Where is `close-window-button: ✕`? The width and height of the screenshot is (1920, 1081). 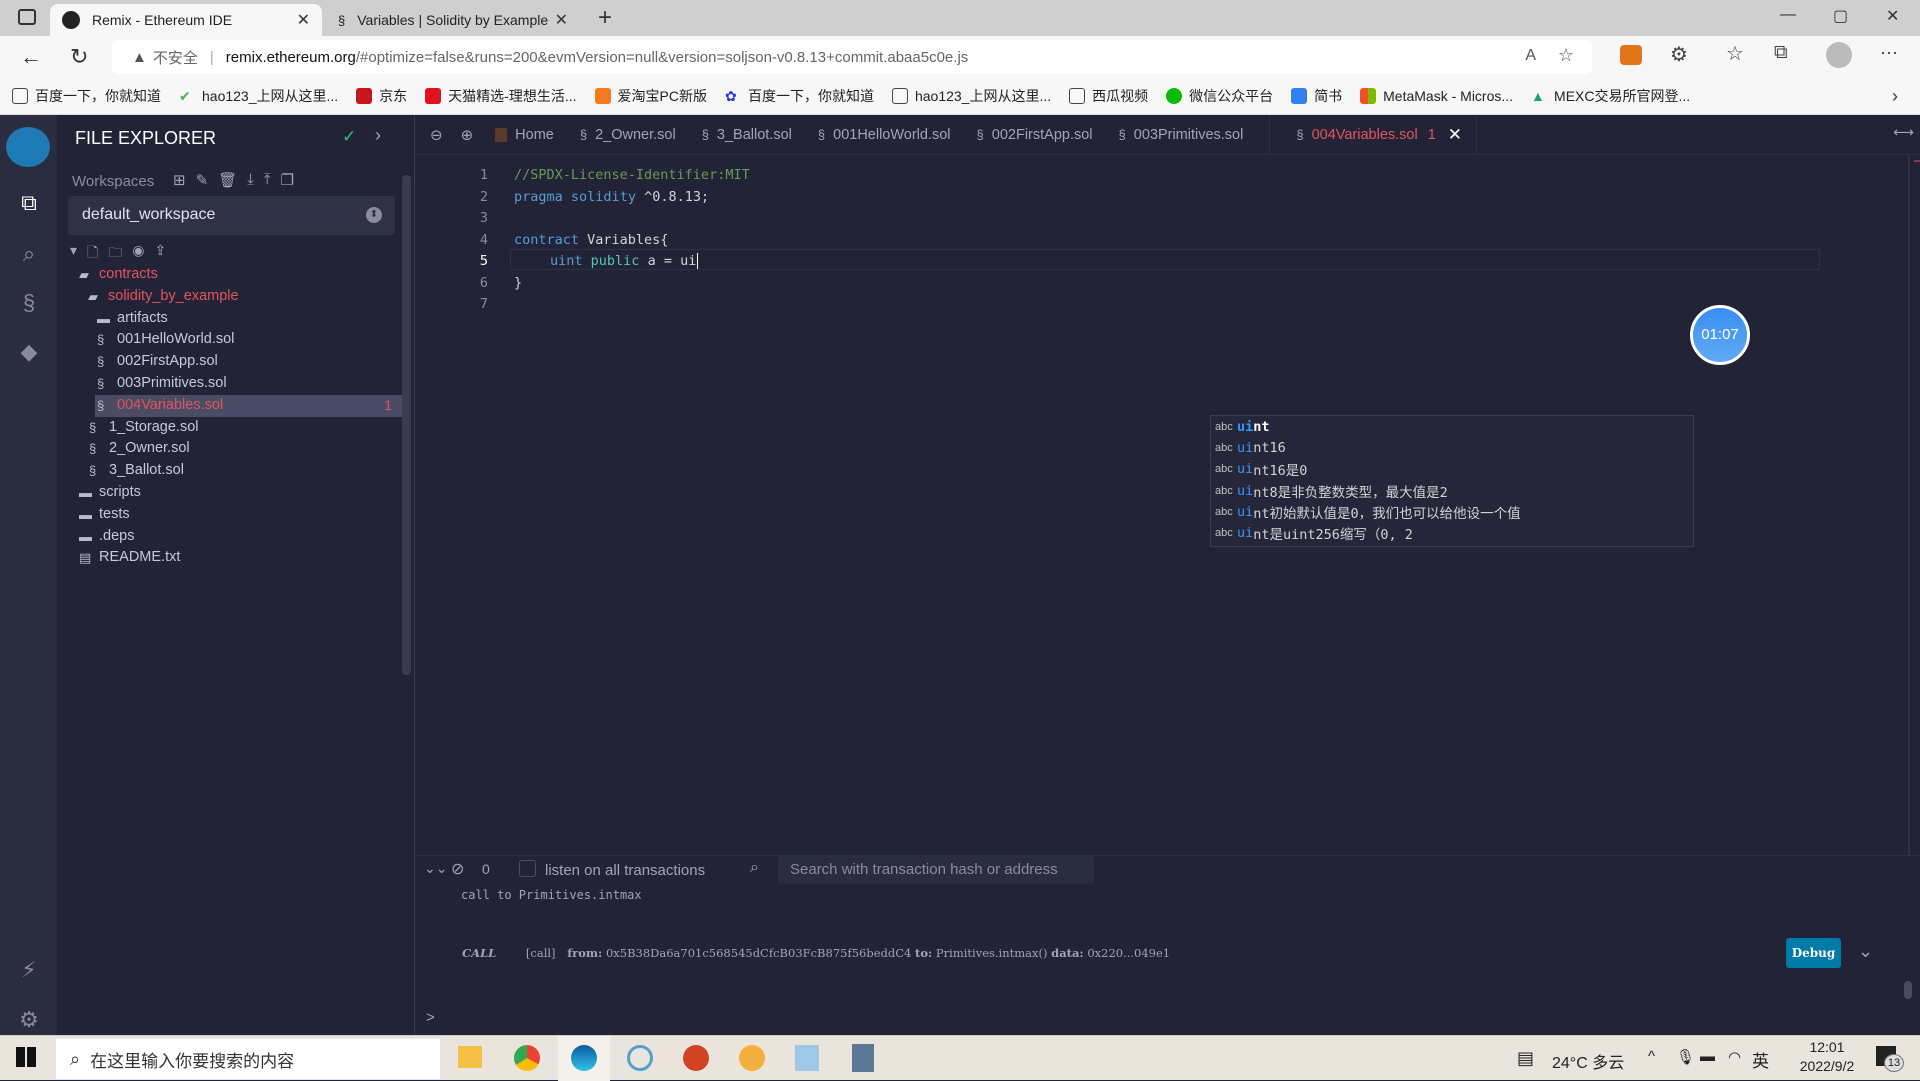
close-window-button: ✕ is located at coordinates (1892, 16).